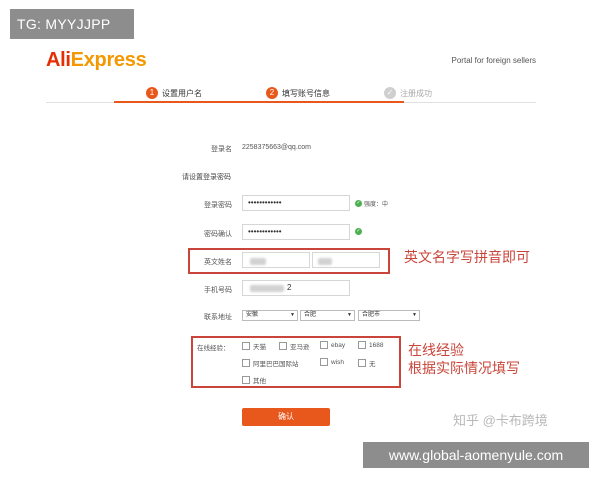  I want to click on experience-option: 其他, so click(254, 380).